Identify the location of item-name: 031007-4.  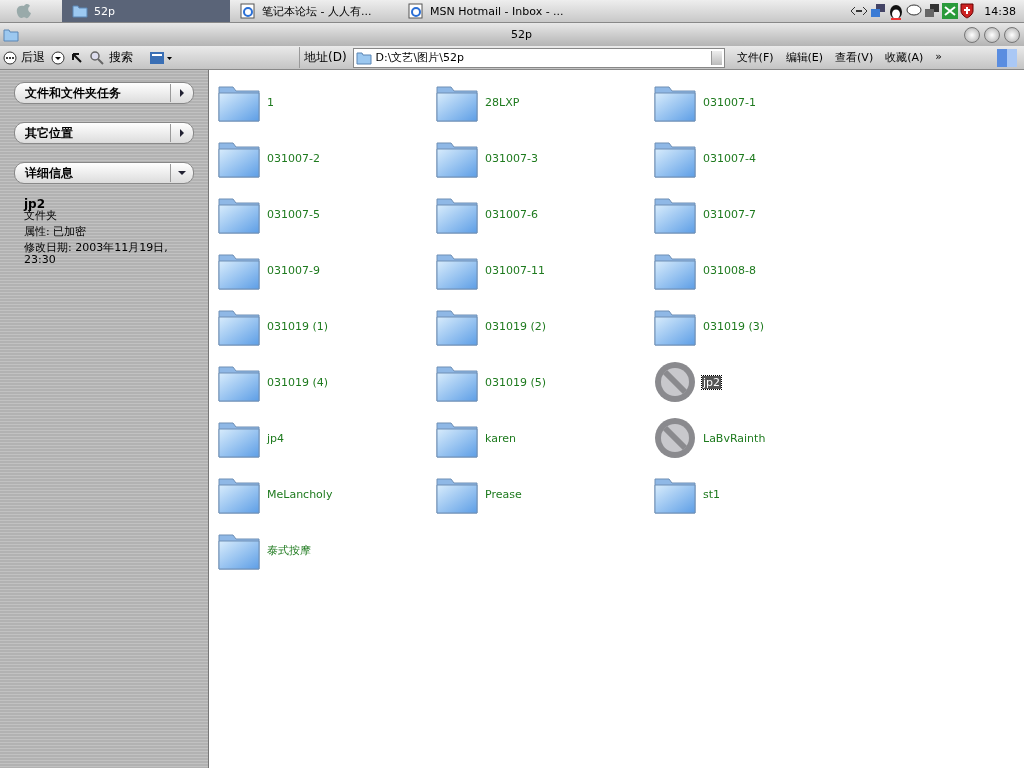
(729, 158).